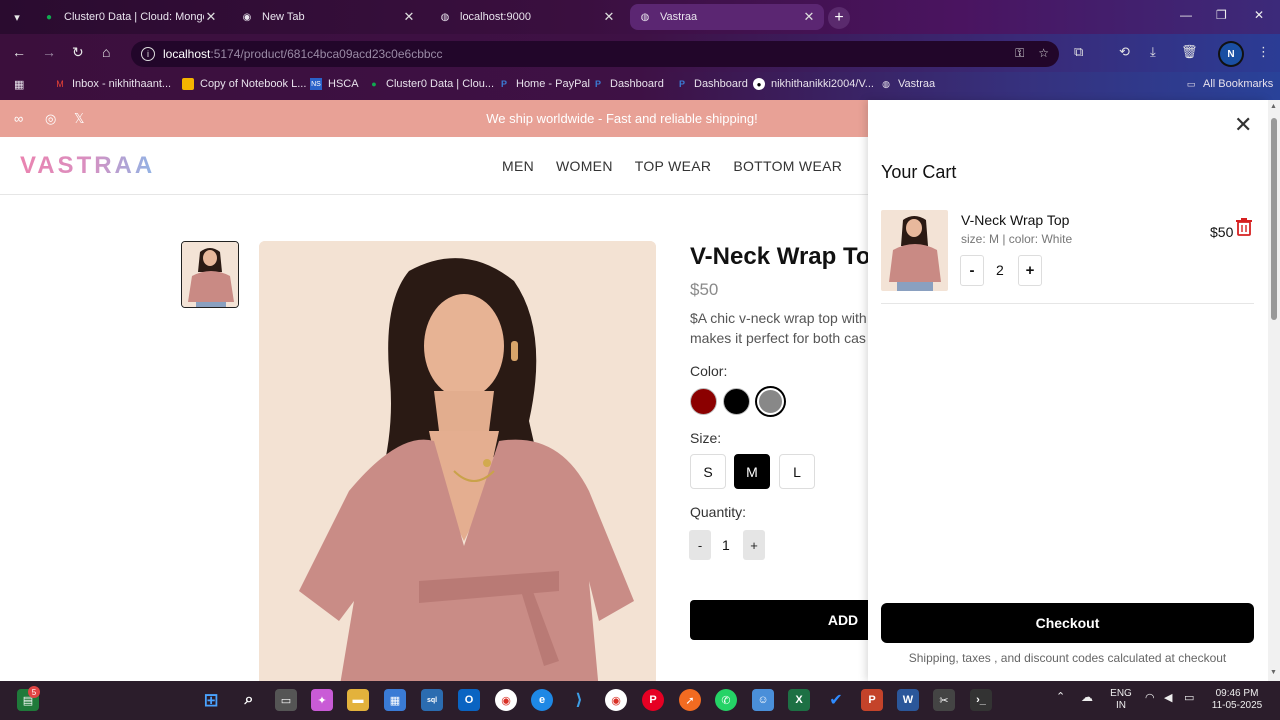 The width and height of the screenshot is (1280, 720). Describe the element at coordinates (981, 700) in the screenshot. I see `terminal-icon: ›_` at that location.